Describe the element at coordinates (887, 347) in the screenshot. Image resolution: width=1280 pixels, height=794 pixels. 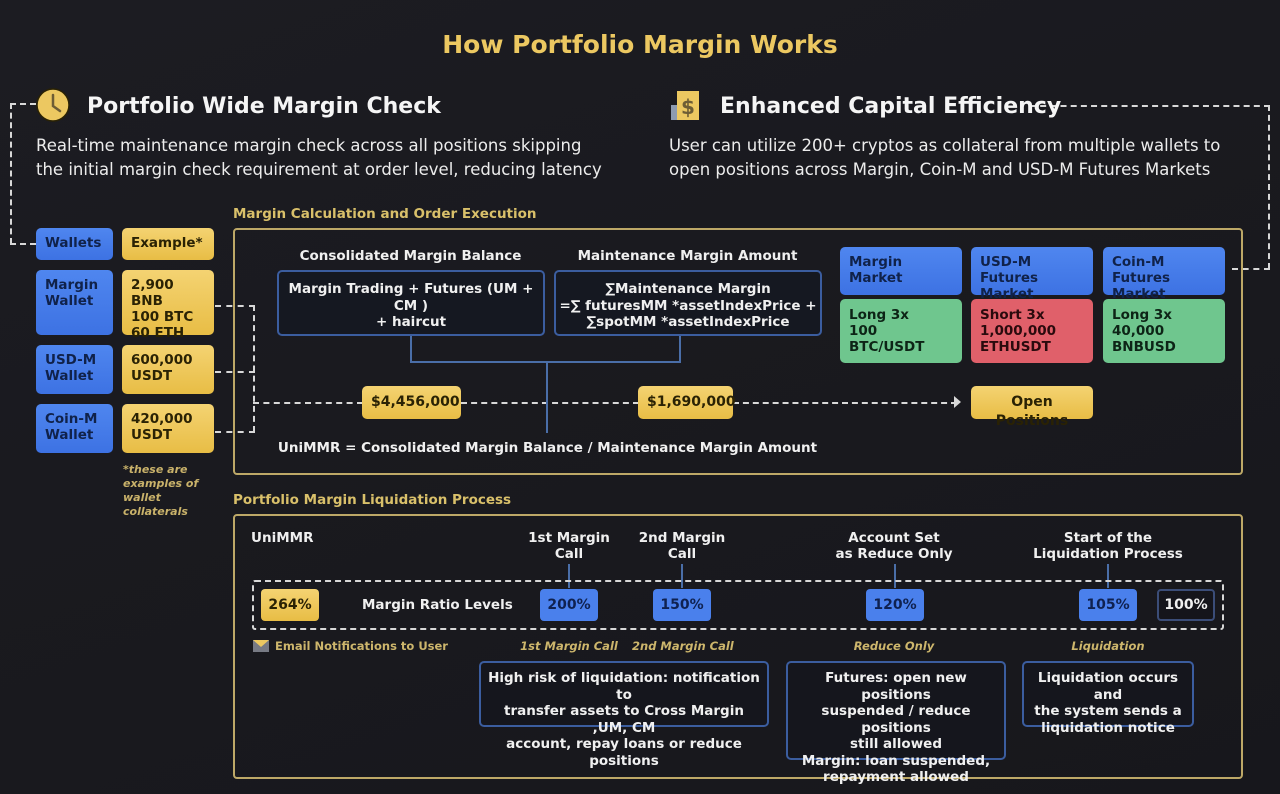
I see `position-line: BTC/USDT` at that location.